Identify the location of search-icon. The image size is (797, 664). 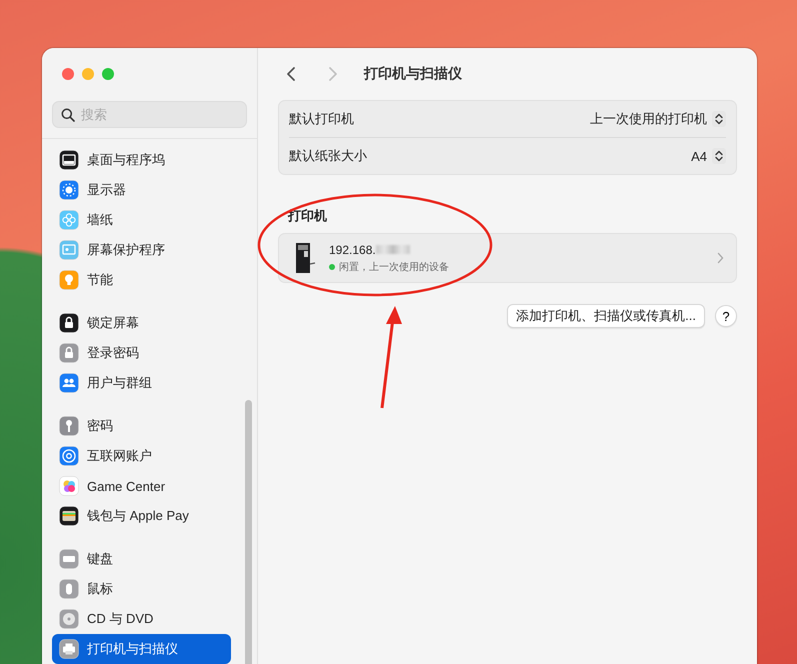
(68, 115).